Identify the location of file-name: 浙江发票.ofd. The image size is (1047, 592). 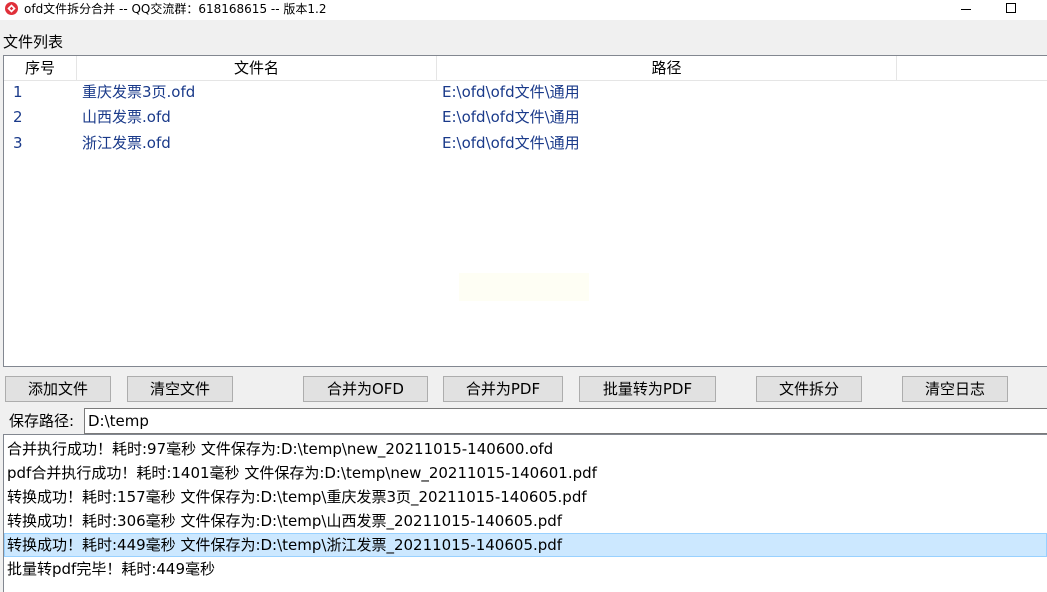
(126, 143).